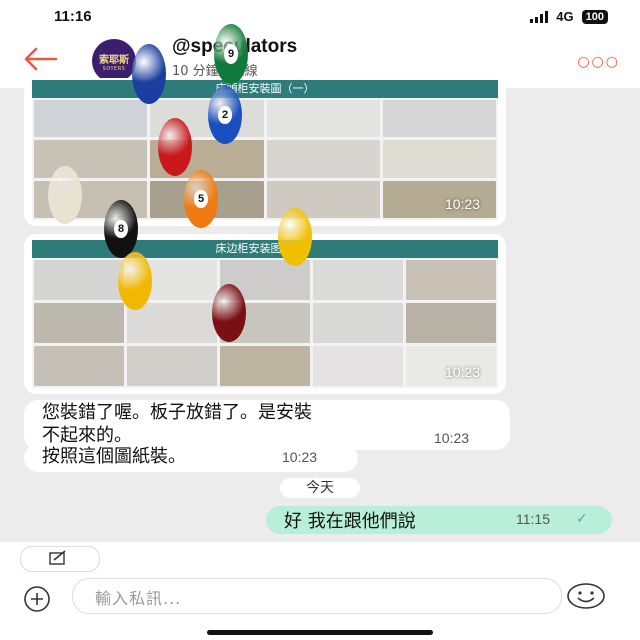  What do you see at coordinates (320, 632) in the screenshot?
I see `home-indicator` at bounding box center [320, 632].